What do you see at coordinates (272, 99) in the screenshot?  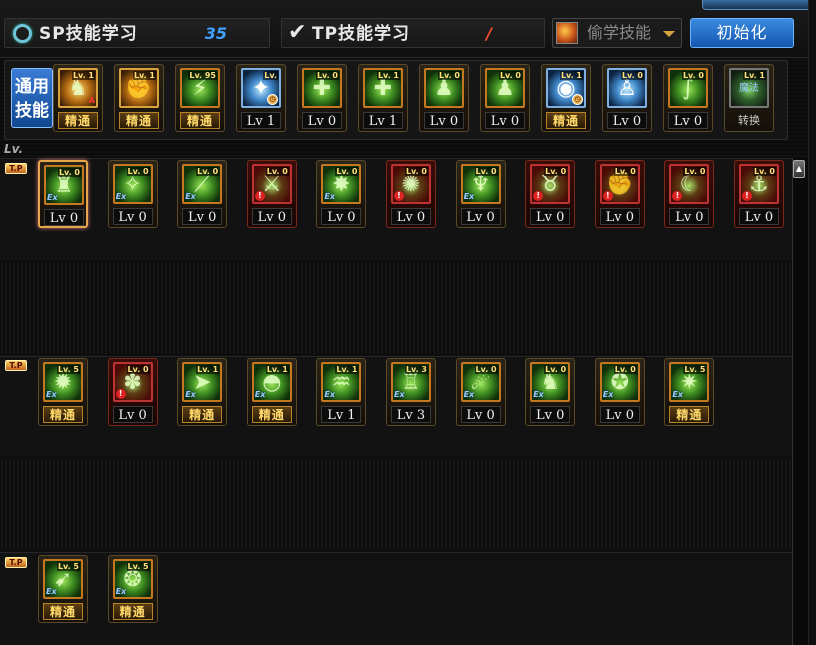 I see `clock-icon: ◷` at bounding box center [272, 99].